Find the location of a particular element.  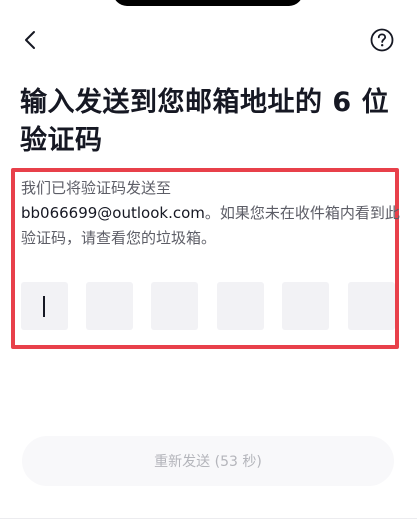

verification-code-input is located at coordinates (208, 306).